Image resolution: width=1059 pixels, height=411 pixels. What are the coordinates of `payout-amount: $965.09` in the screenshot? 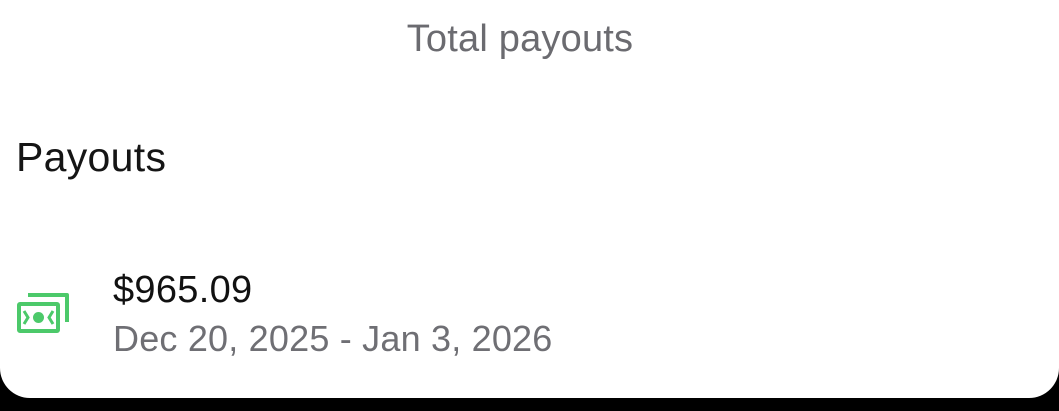 It's located at (183, 290).